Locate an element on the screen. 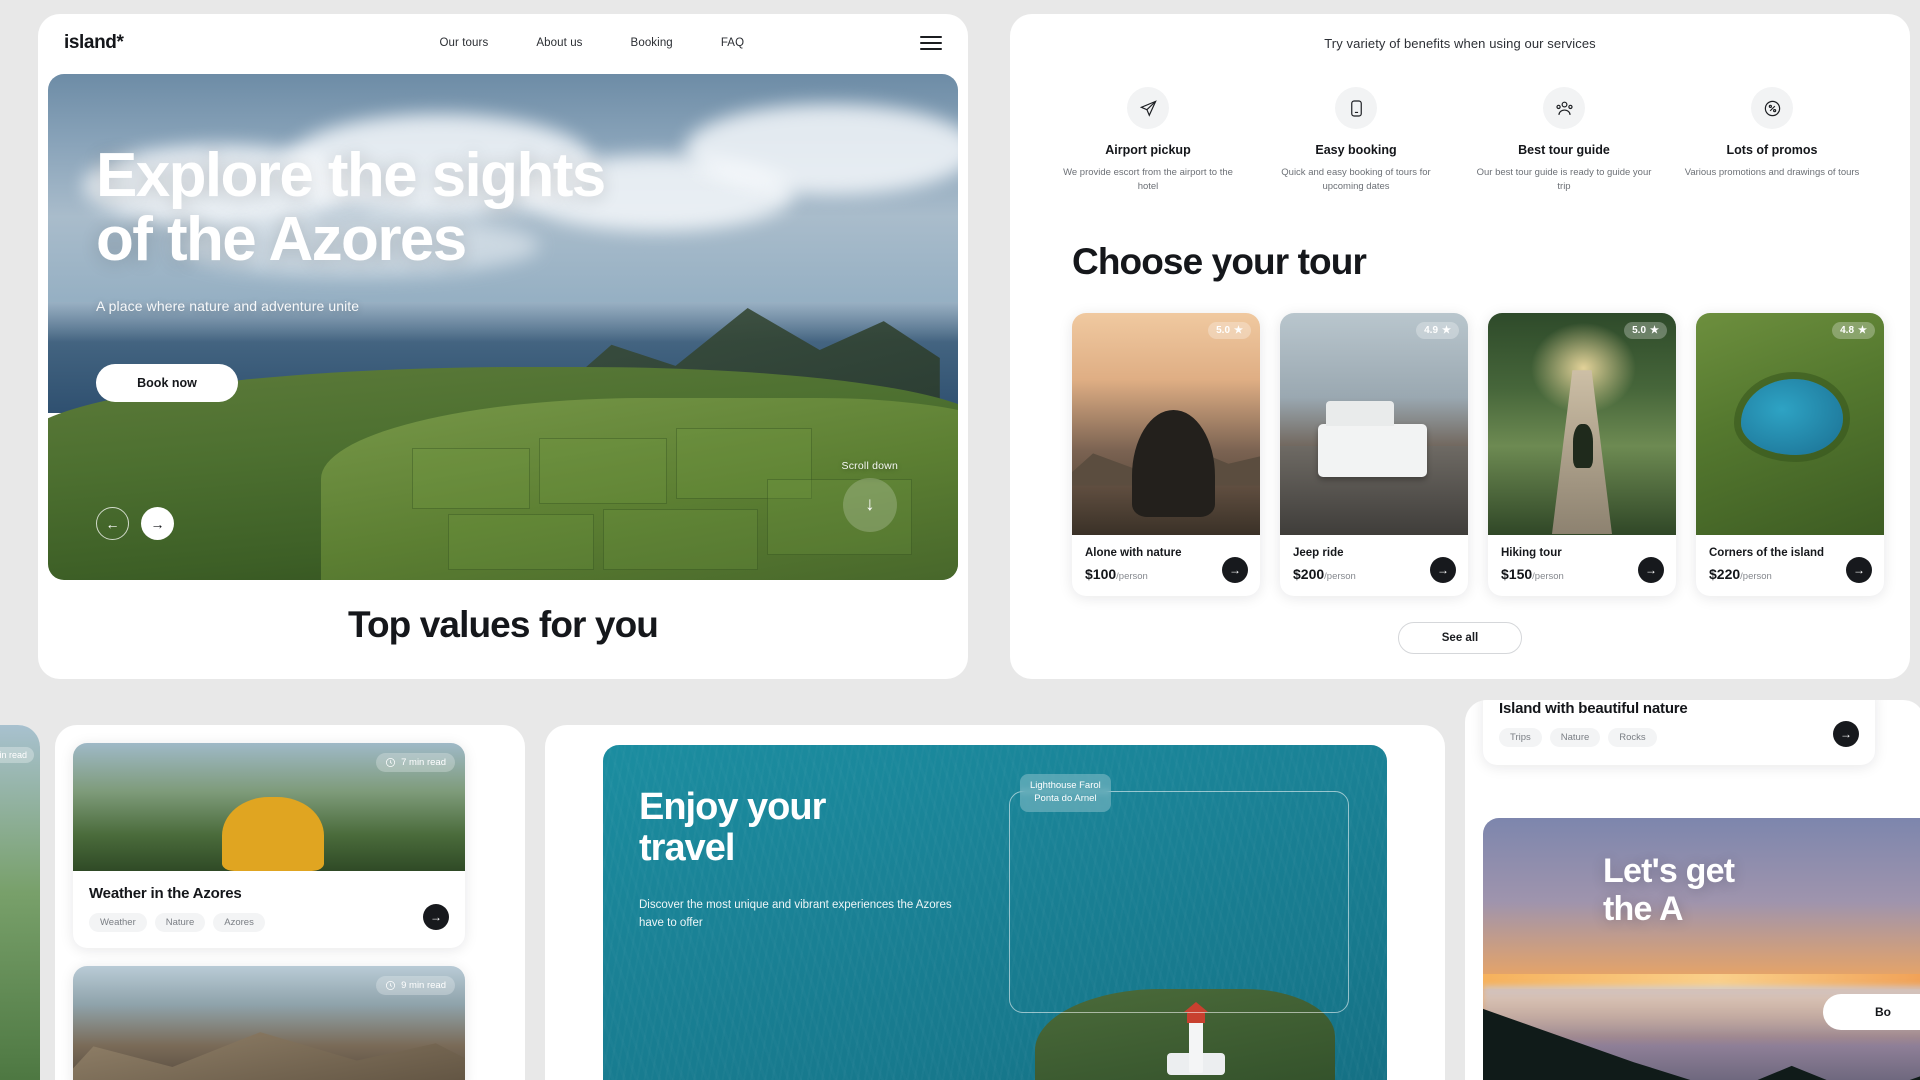 The image size is (1920, 1080). blog-photo: 7 min read is located at coordinates (269, 807).